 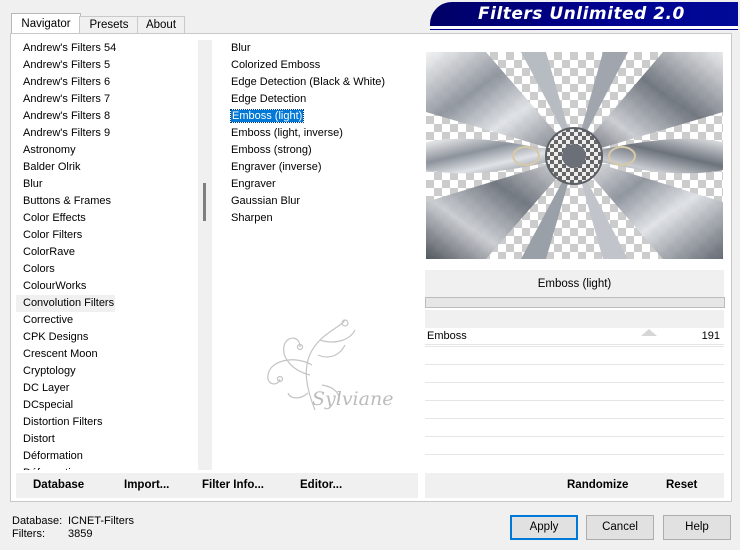 I want to click on watermark-flourish-icon: Sylviane, so click(x=330, y=365).